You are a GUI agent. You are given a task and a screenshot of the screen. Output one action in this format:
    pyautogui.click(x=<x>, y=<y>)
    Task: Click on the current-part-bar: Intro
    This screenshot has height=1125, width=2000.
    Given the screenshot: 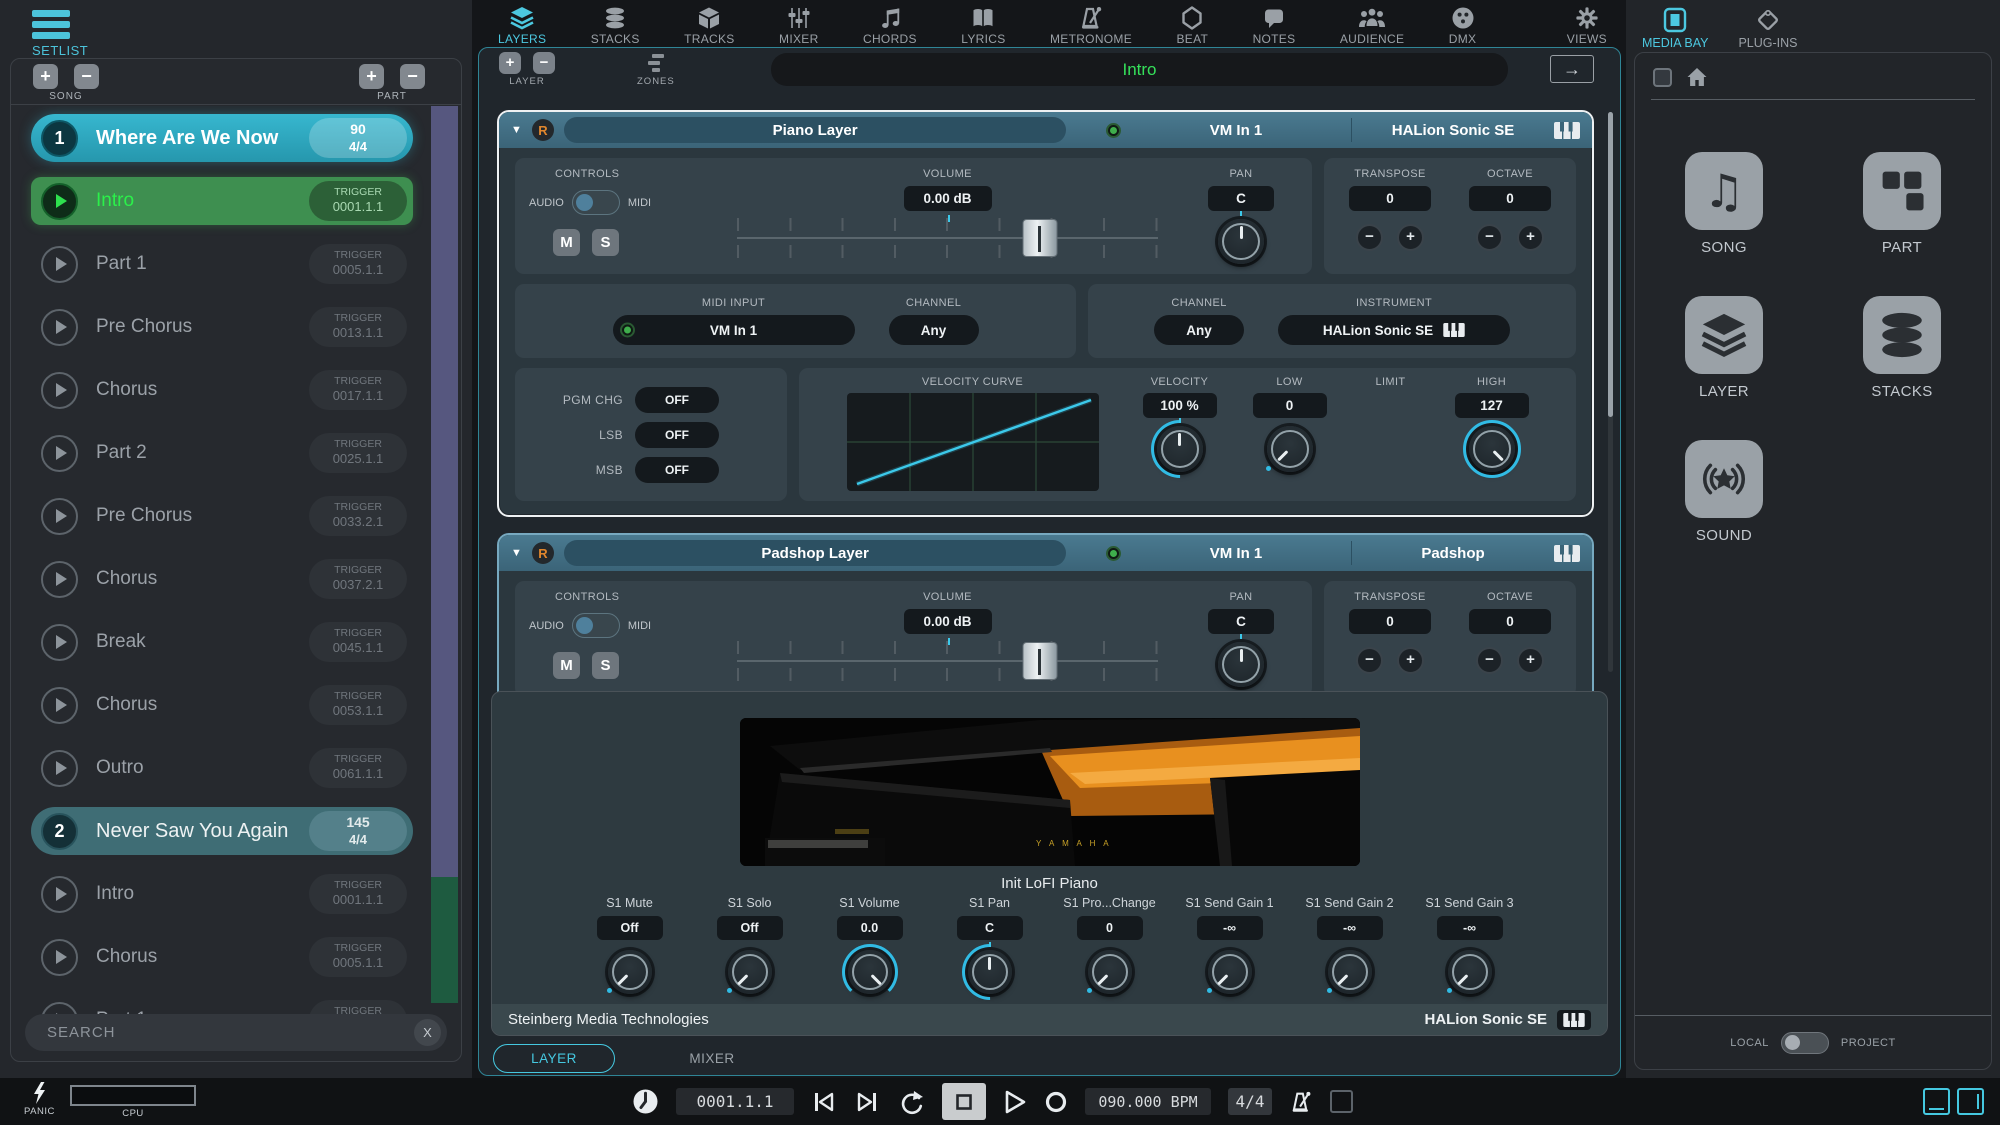 What is the action you would take?
    pyautogui.click(x=1139, y=69)
    